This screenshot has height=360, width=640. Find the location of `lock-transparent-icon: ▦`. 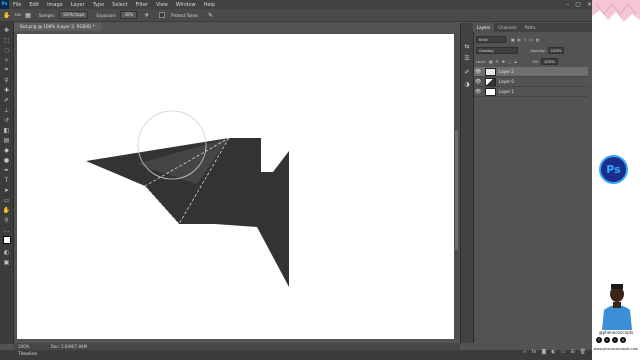

lock-transparent-icon: ▦ is located at coordinates (491, 61).